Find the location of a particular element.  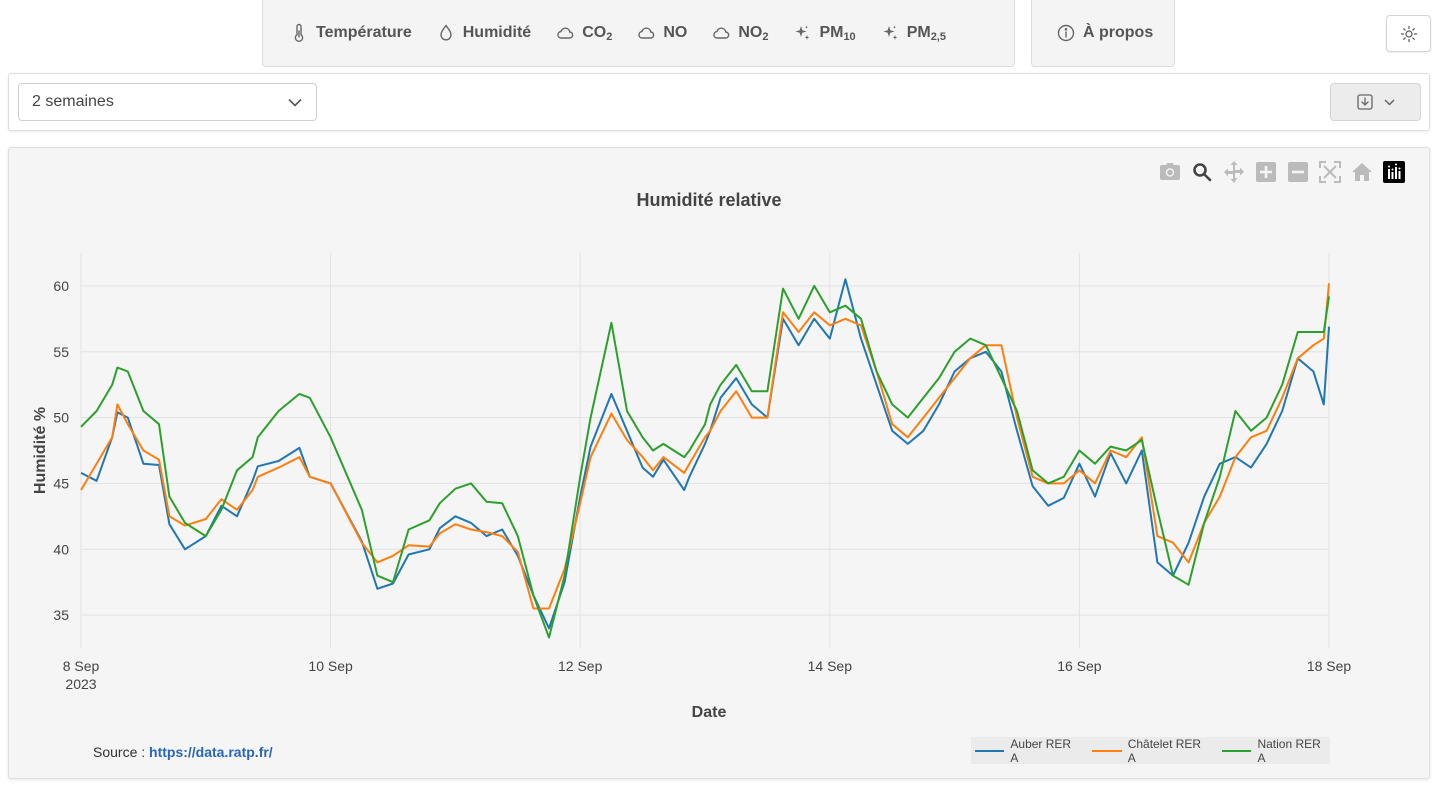

legend-label: Auber RER A is located at coordinates (1041, 750).